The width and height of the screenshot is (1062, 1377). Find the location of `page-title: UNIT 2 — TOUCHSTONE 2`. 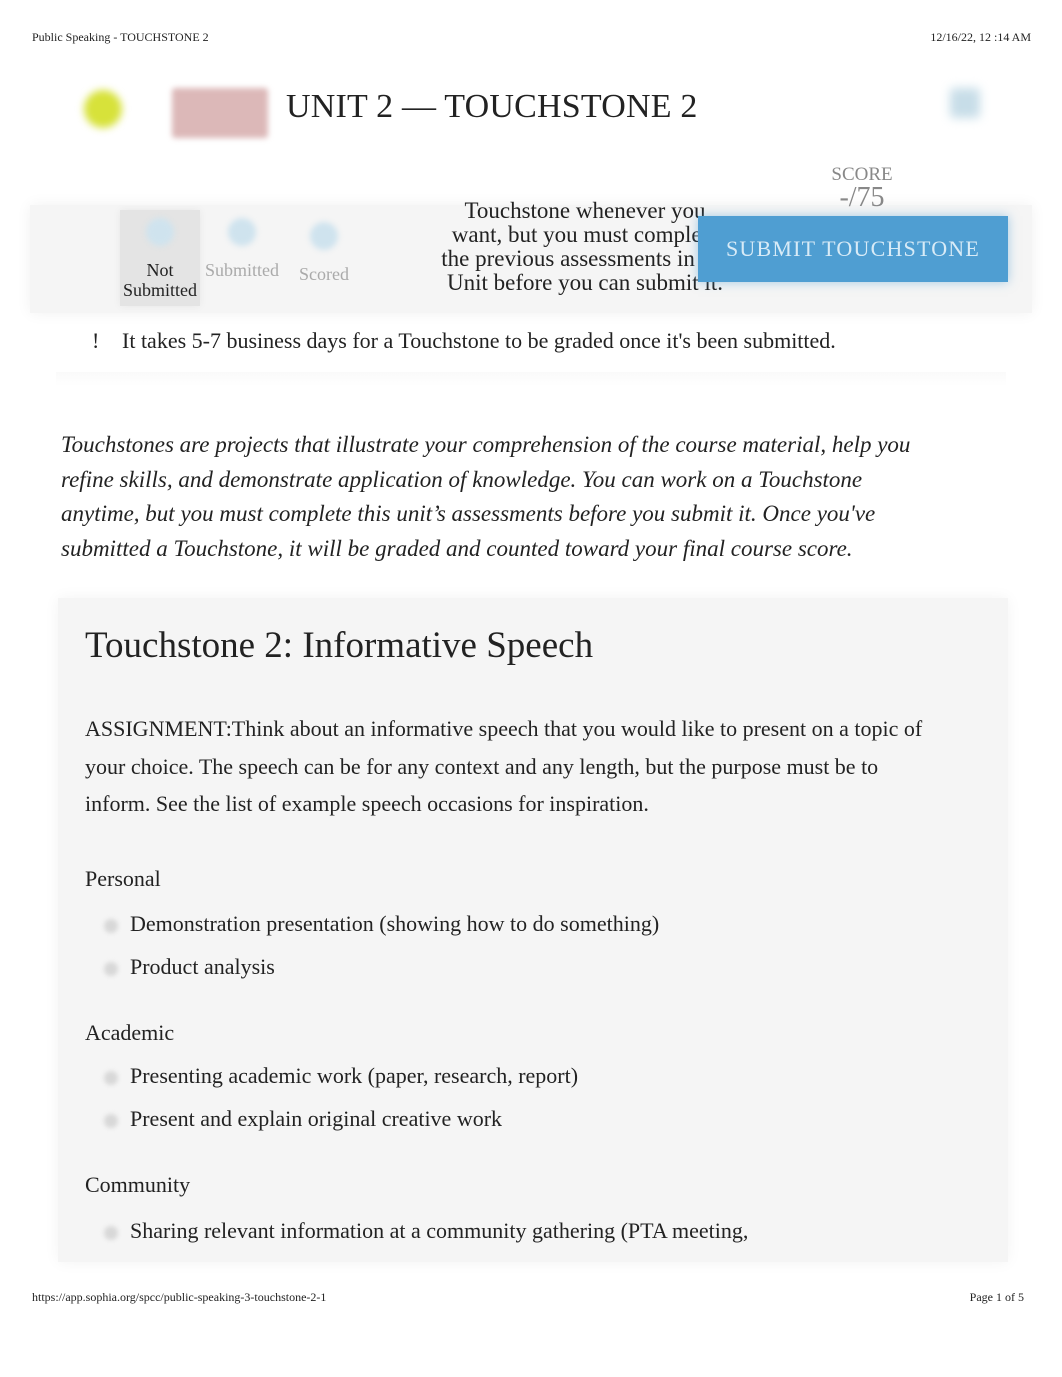

page-title: UNIT 2 — TOUCHSTONE 2 is located at coordinates (492, 106).